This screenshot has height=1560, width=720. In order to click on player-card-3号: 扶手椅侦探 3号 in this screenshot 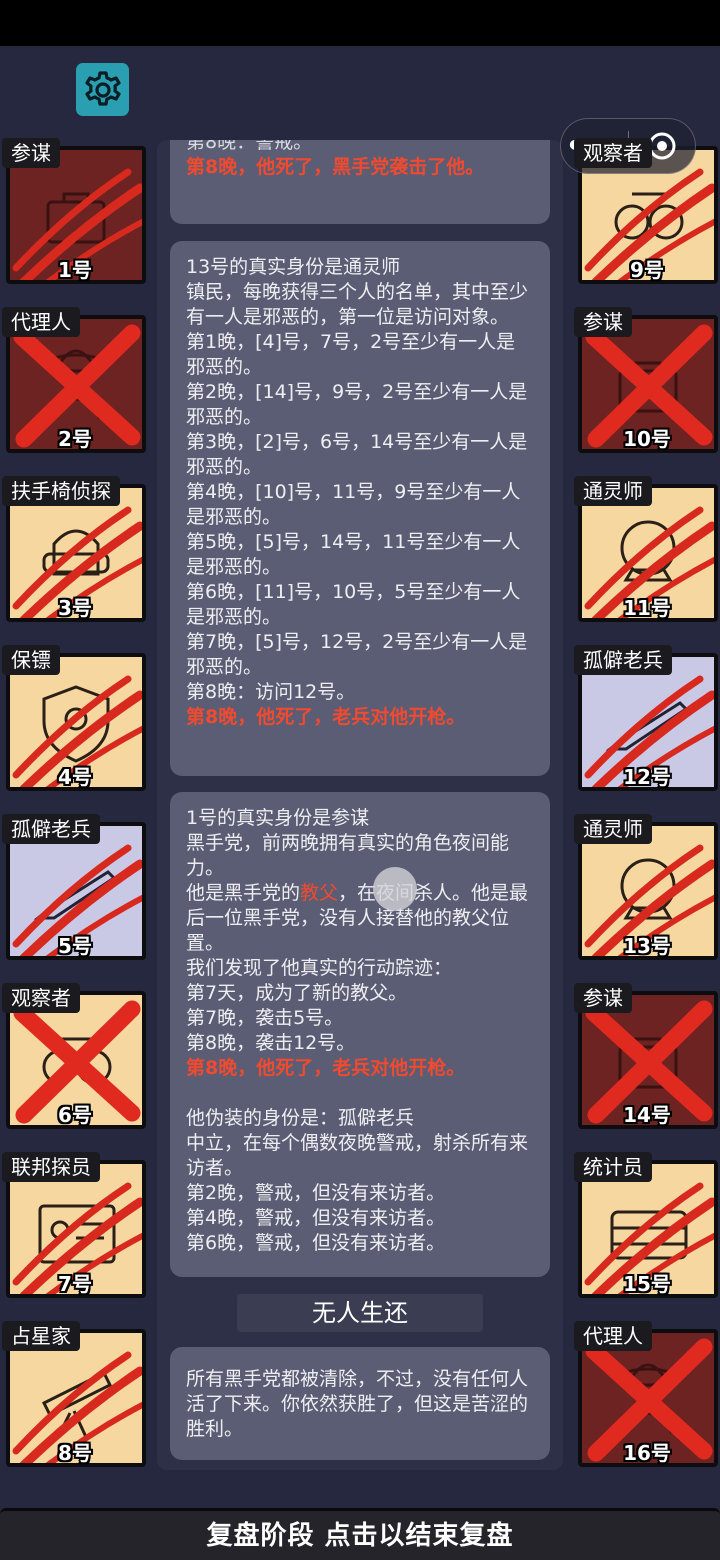, I will do `click(73, 551)`.